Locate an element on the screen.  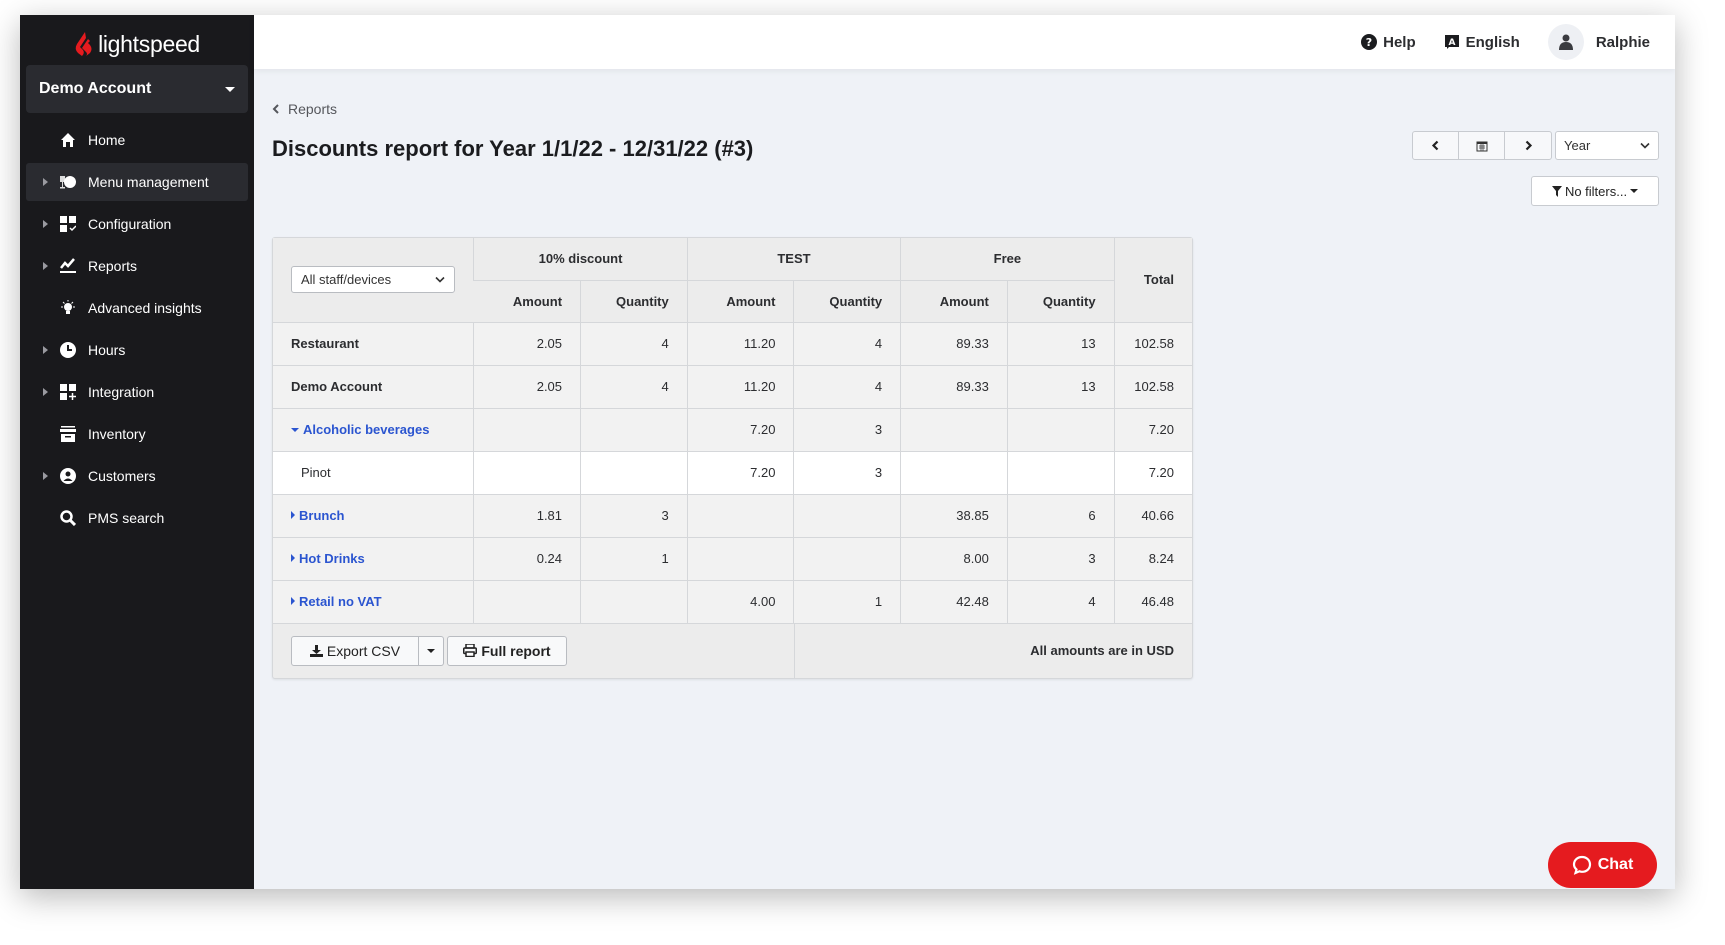
chevron-down-icon is located at coordinates (1645, 145).